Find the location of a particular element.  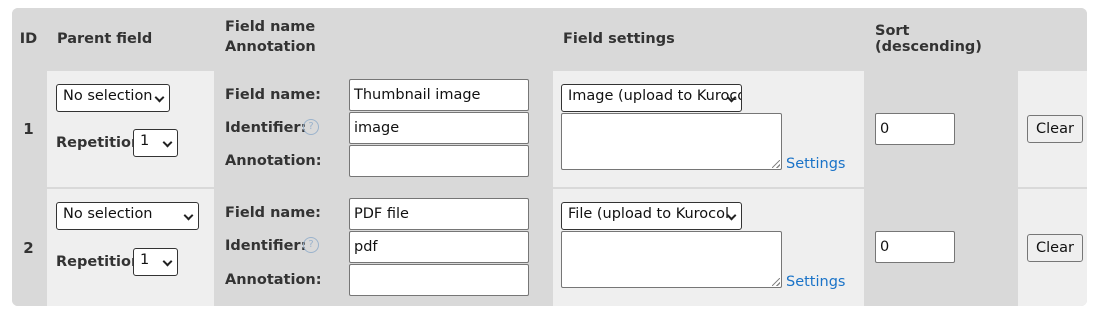

identifier-input: pdf is located at coordinates (439, 247).